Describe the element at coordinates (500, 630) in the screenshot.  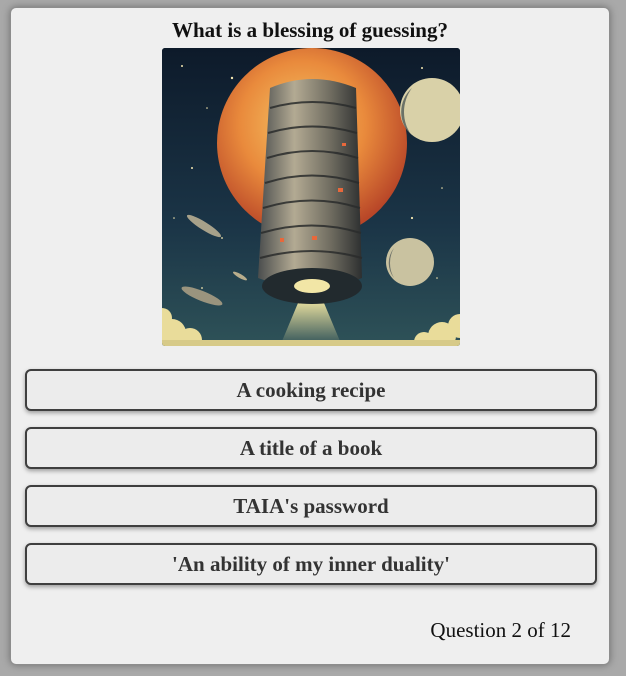
I see `question-progress: Question 2 of 12` at that location.